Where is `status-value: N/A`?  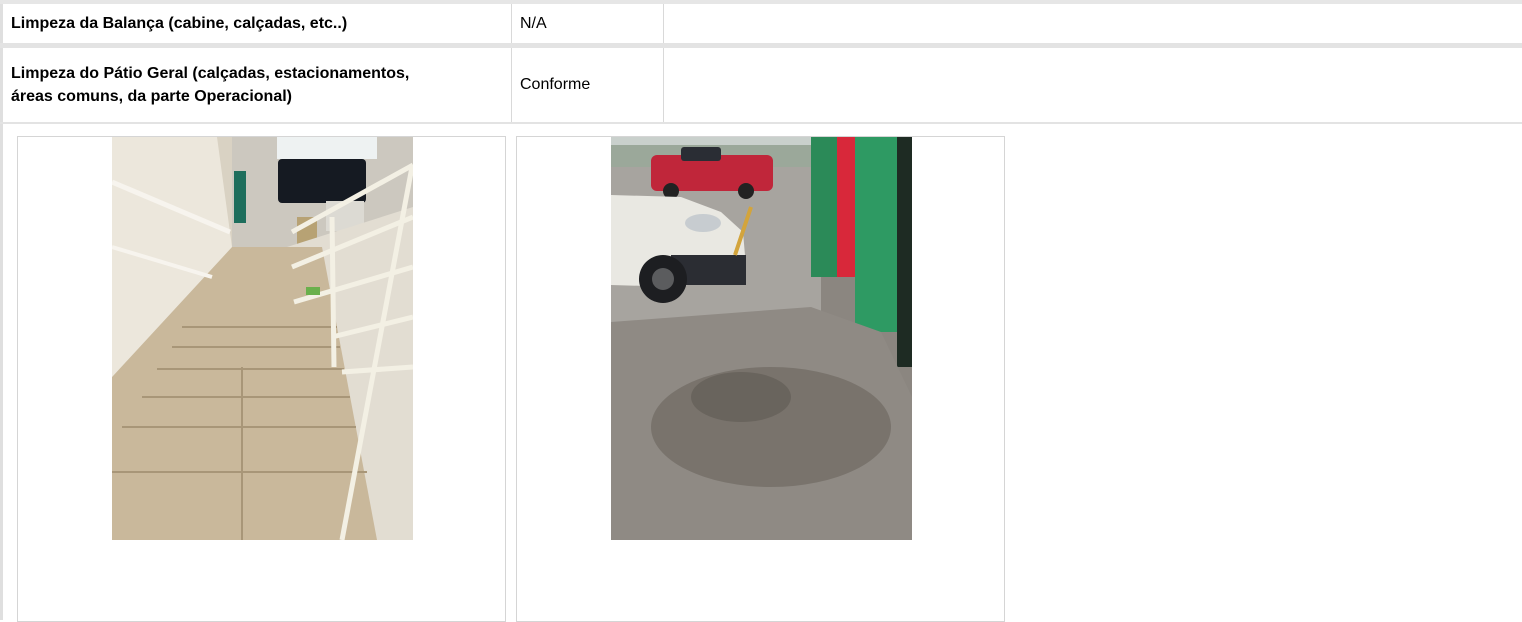 status-value: N/A is located at coordinates (533, 23).